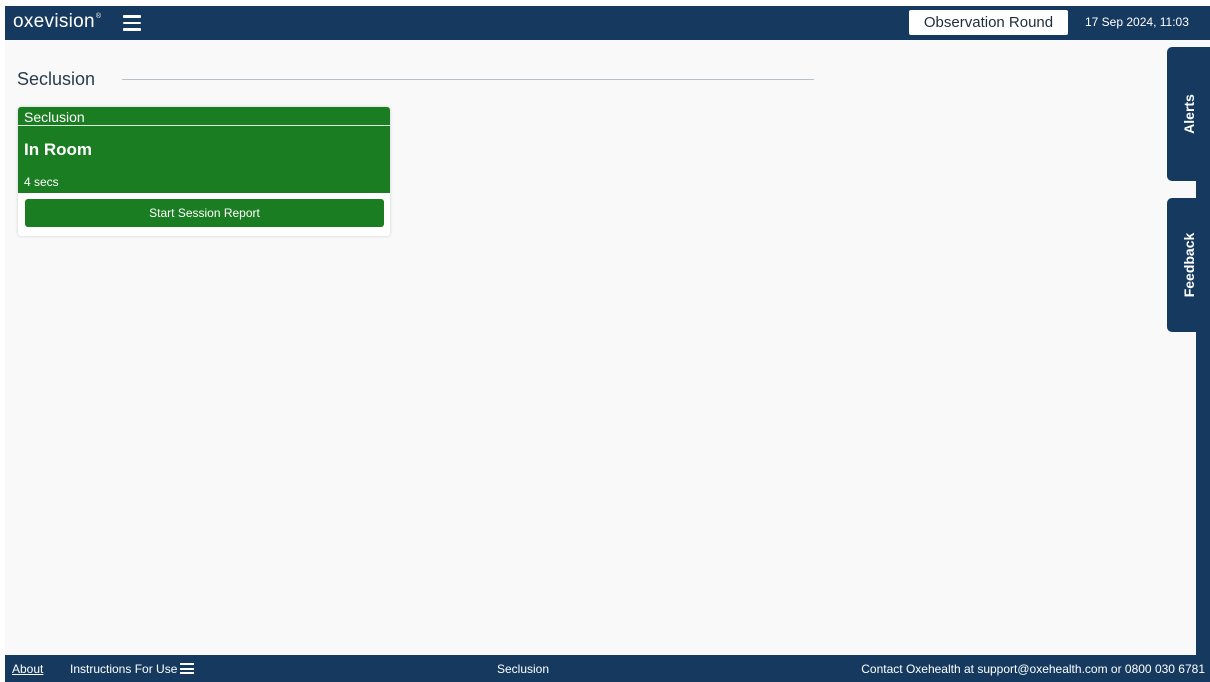 The image size is (1210, 682). What do you see at coordinates (27, 669) in the screenshot?
I see `about-link: About` at bounding box center [27, 669].